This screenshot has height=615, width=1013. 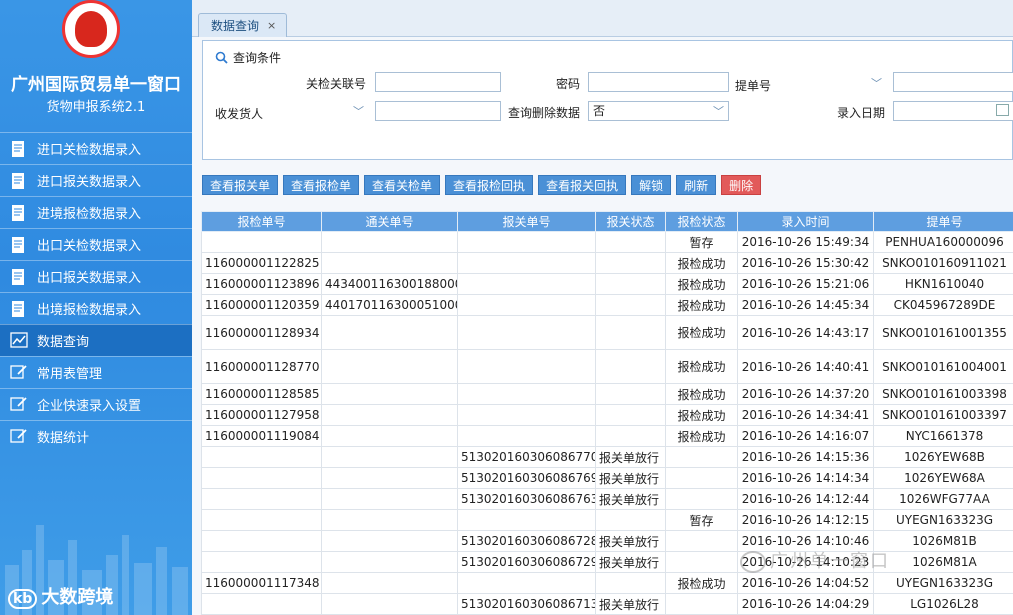 What do you see at coordinates (651, 185) in the screenshot?
I see `toolbar-button-5: 解锁` at bounding box center [651, 185].